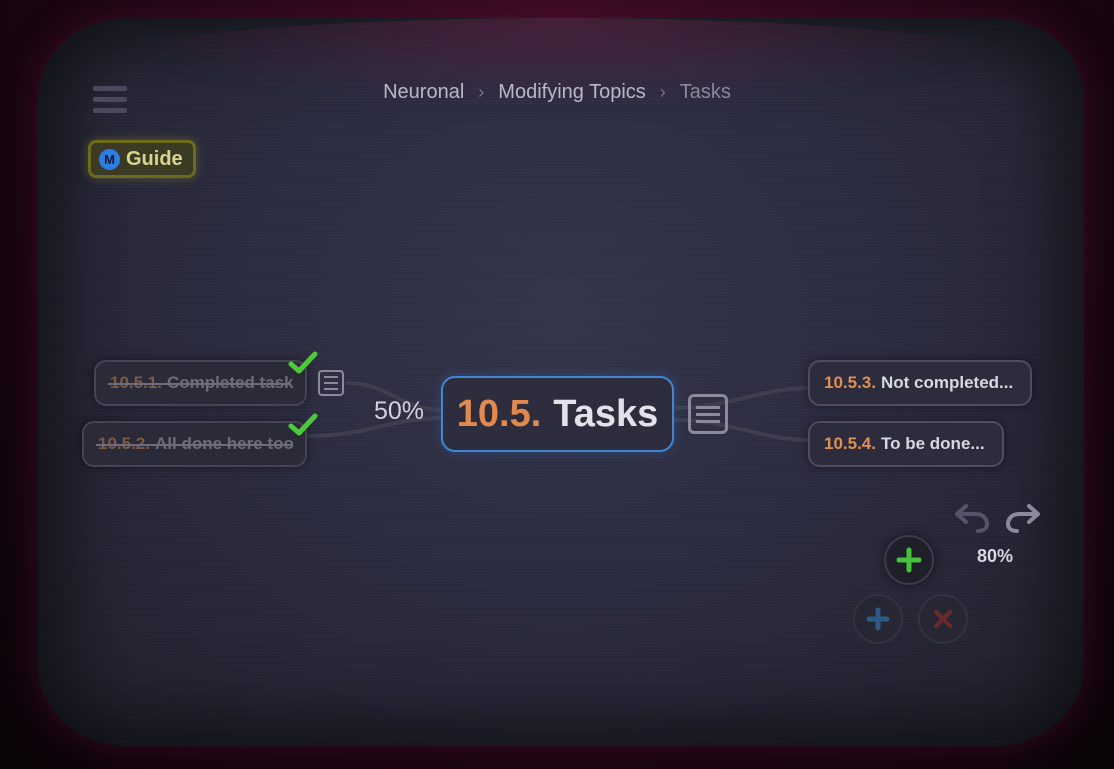 This screenshot has height=769, width=1114. I want to click on topic-number: 10.5., so click(499, 413).